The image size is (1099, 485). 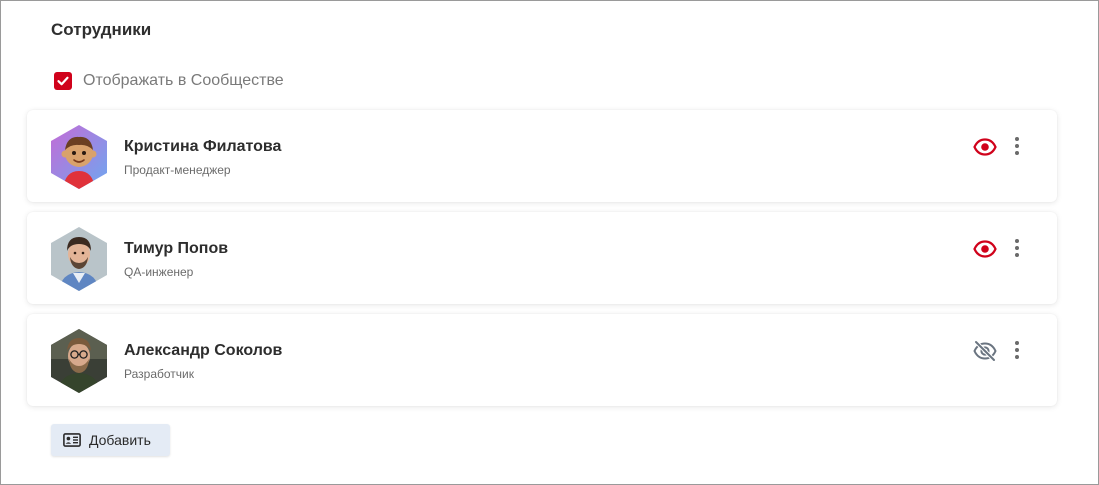 I want to click on id-card-icon, so click(x=72, y=440).